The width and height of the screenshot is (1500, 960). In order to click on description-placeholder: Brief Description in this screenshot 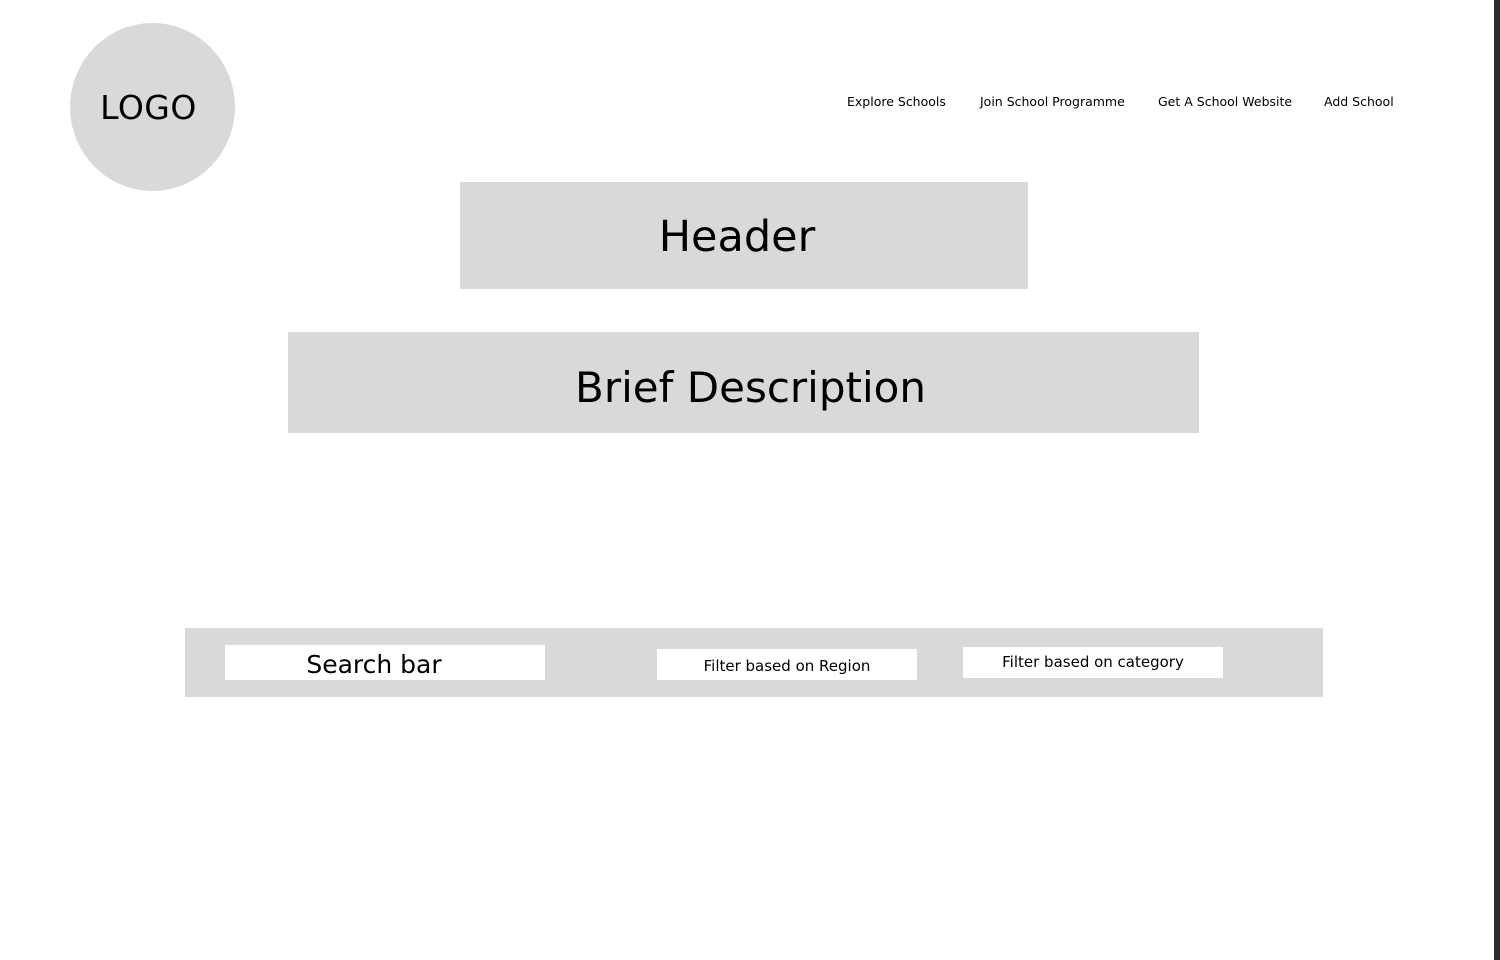, I will do `click(743, 382)`.